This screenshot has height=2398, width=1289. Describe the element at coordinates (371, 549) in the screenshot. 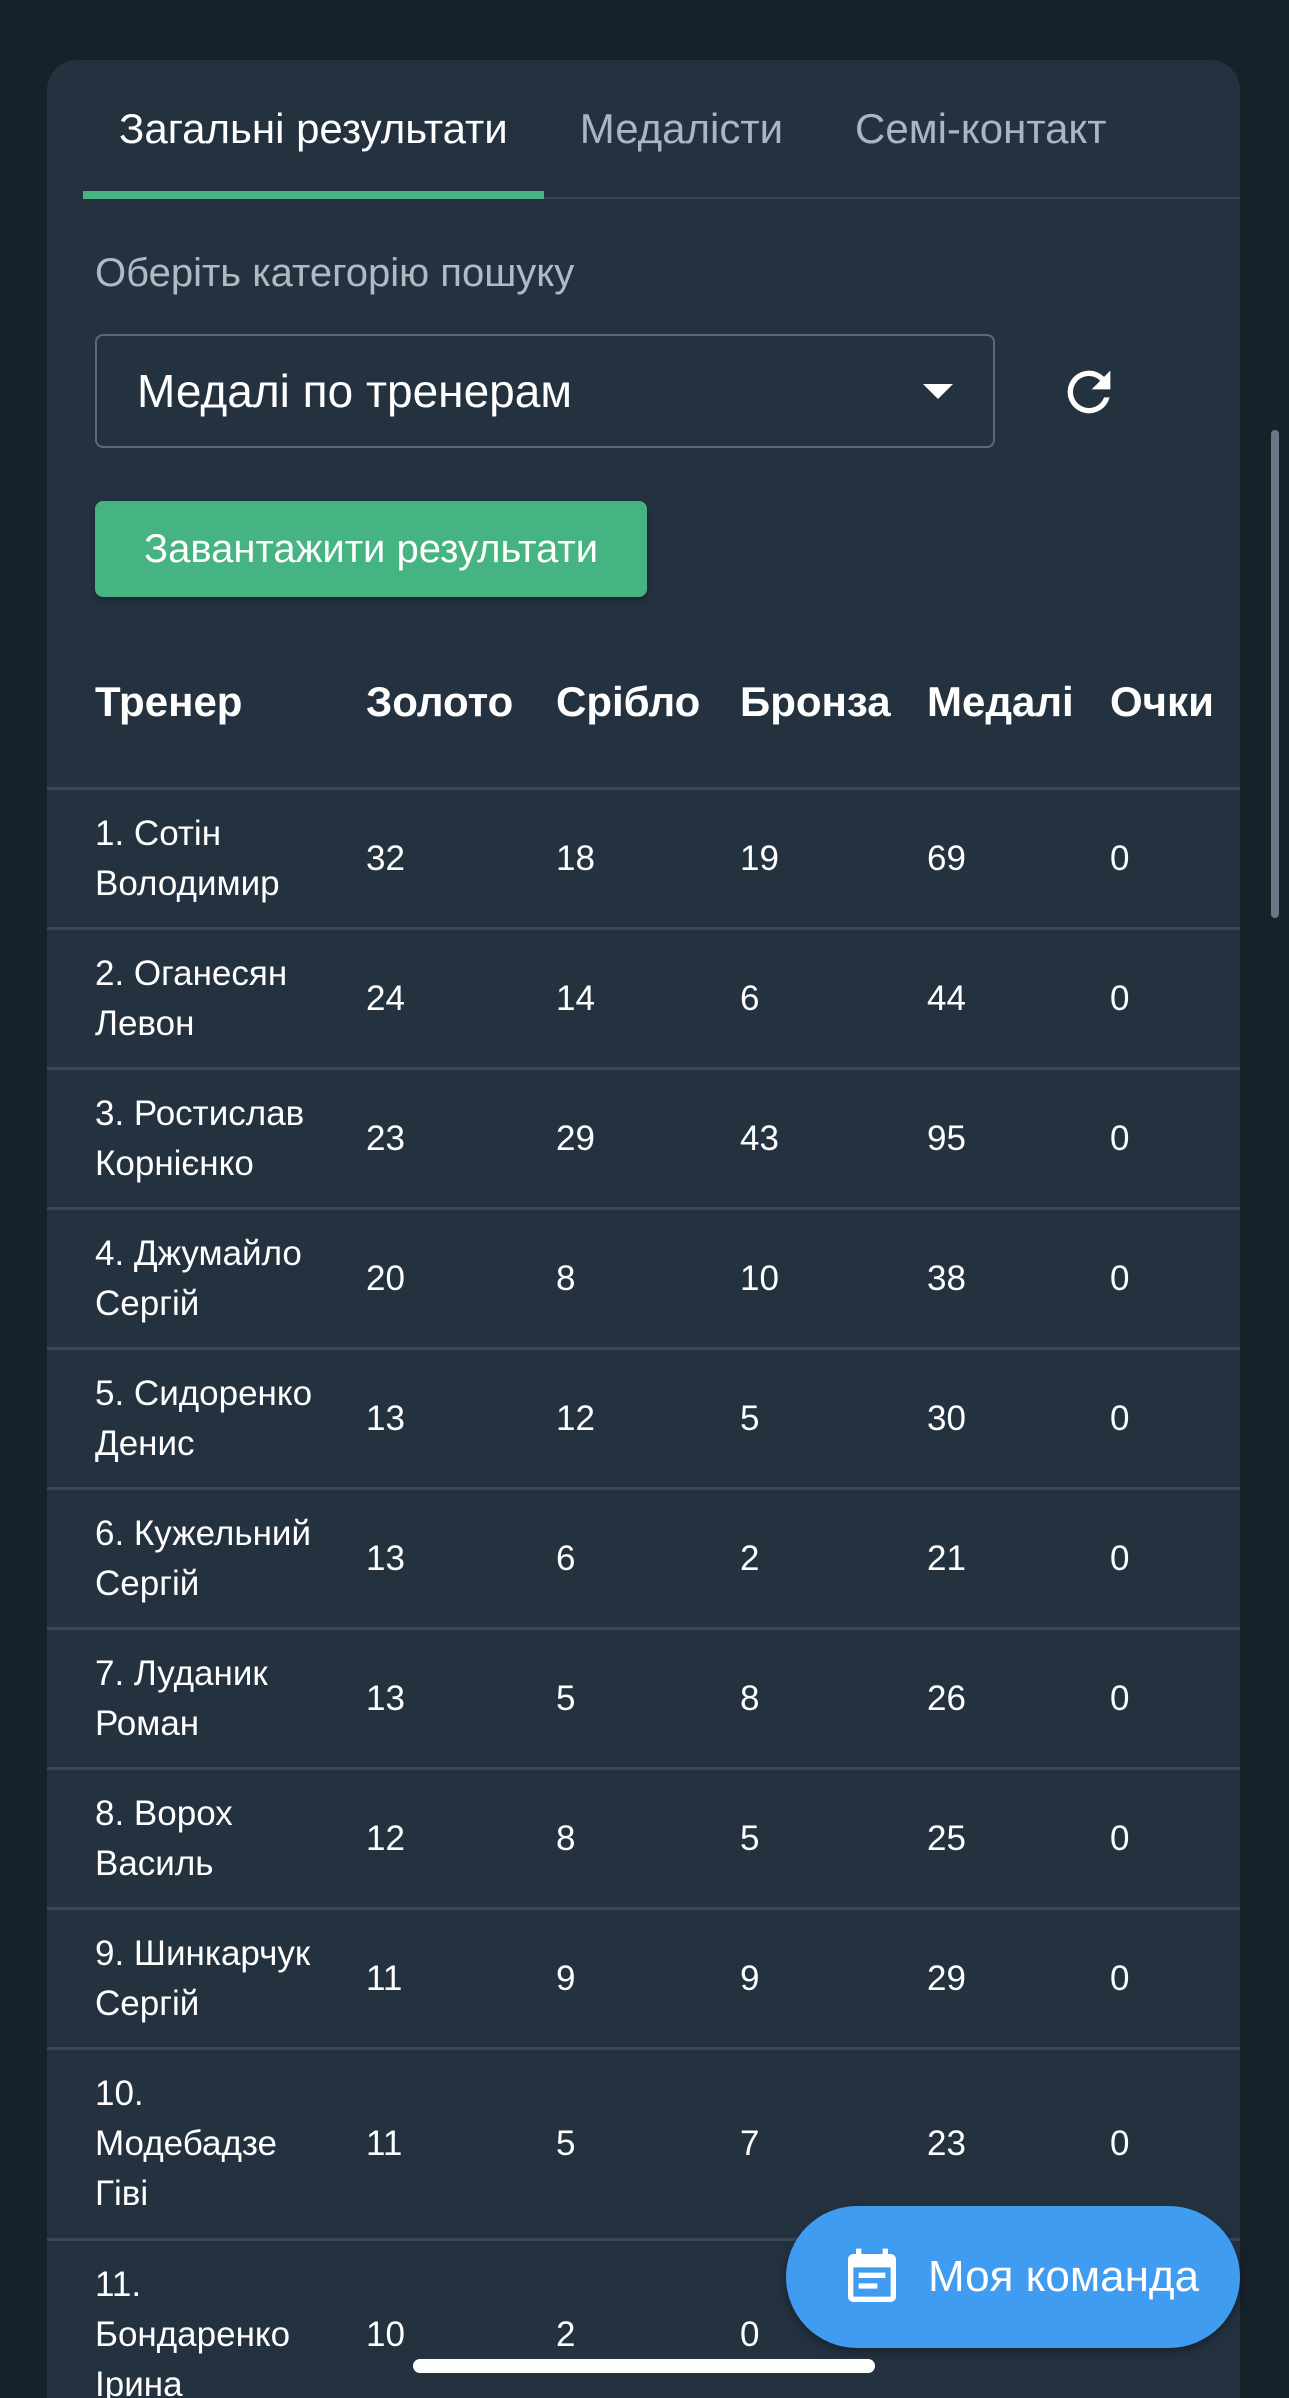

I see `load-results-button: Завантажити результати` at that location.